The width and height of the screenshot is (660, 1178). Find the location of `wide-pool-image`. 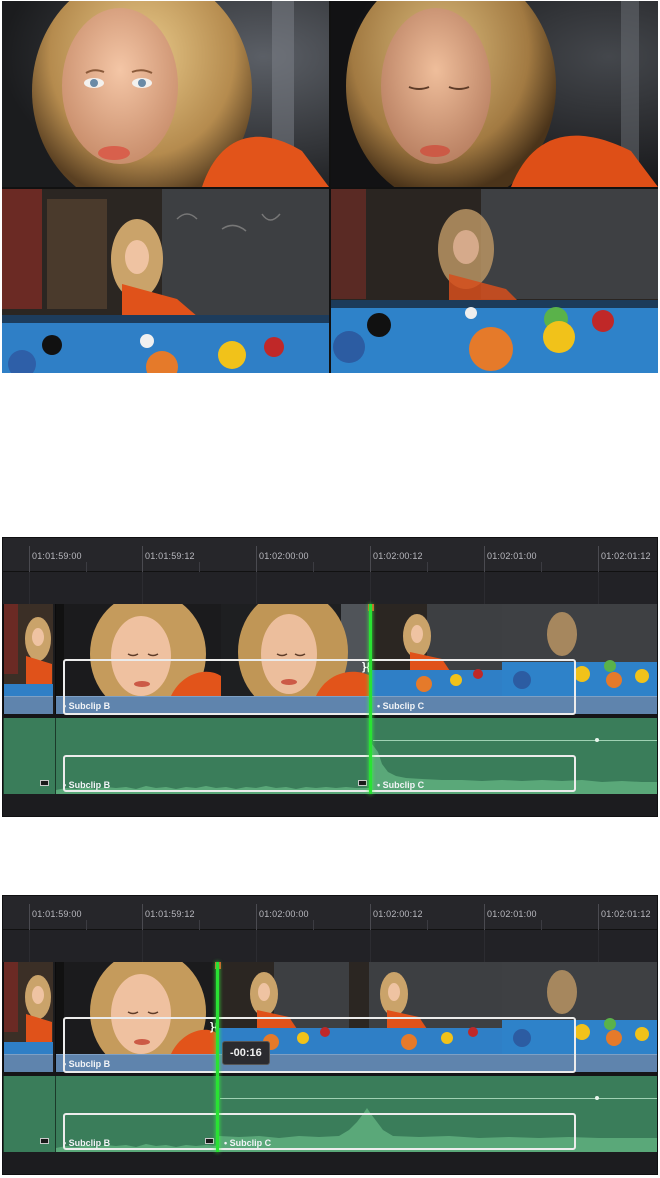

wide-pool-image is located at coordinates (165, 281).